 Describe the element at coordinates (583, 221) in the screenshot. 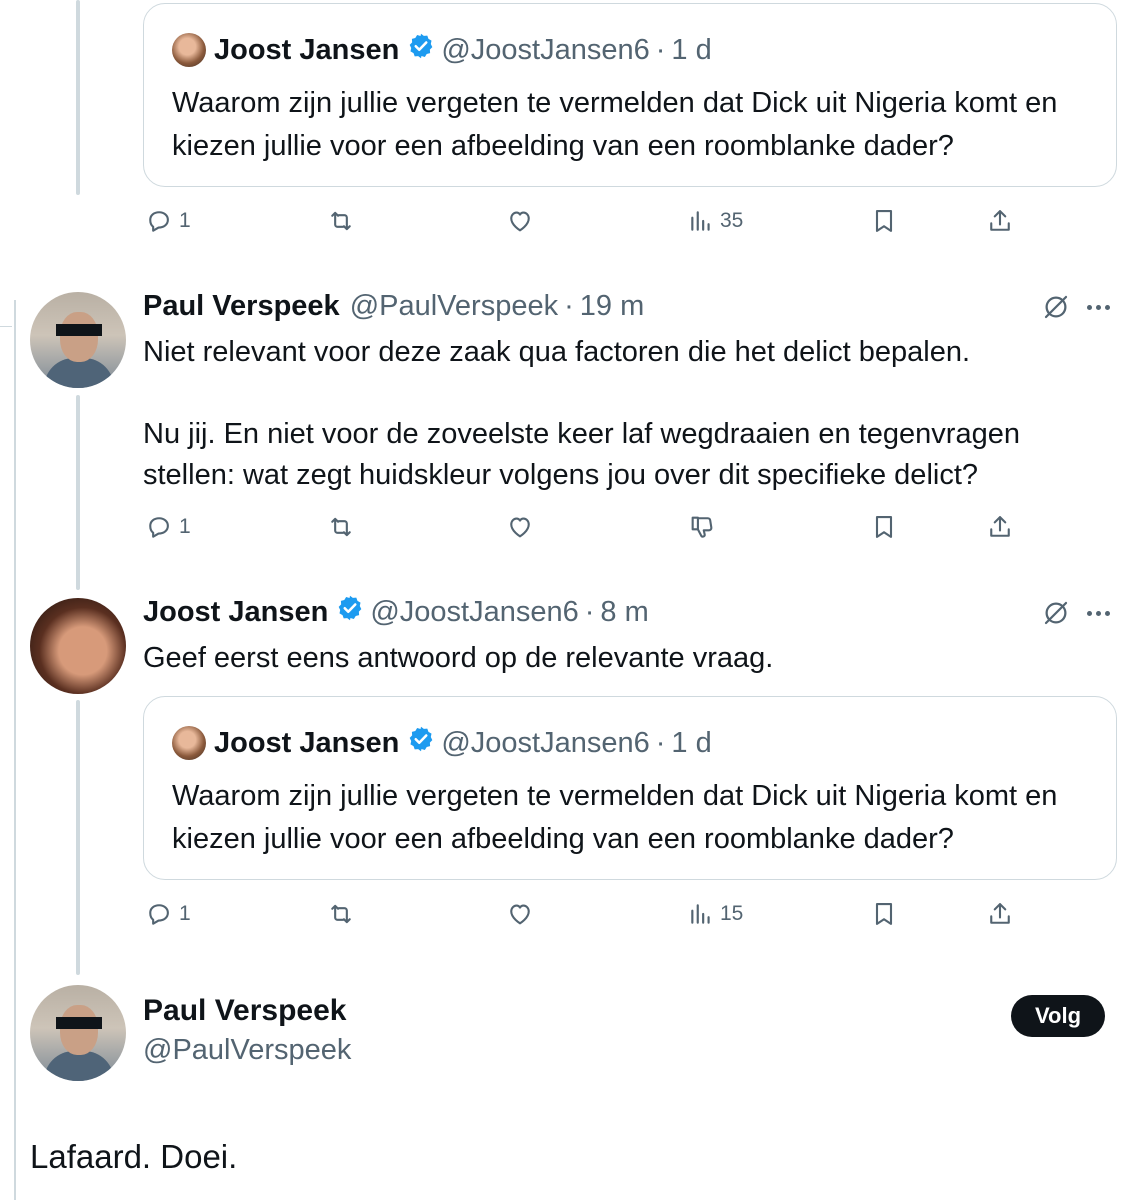

I see `tweet-actions: 1 35` at that location.